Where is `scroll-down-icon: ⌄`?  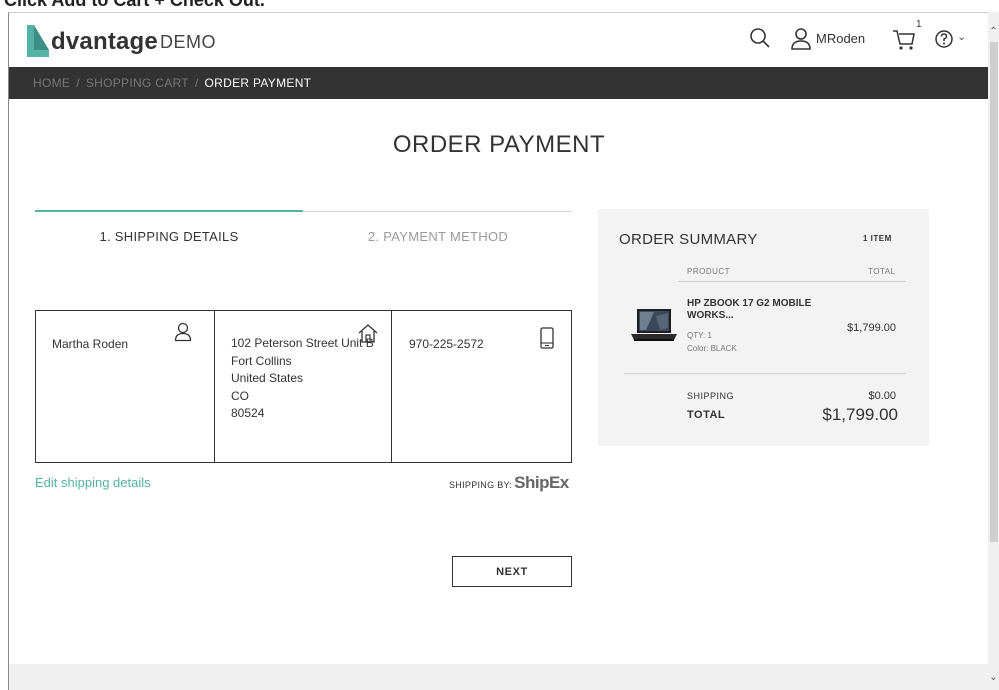
scroll-down-icon: ⌄ is located at coordinates (993, 678).